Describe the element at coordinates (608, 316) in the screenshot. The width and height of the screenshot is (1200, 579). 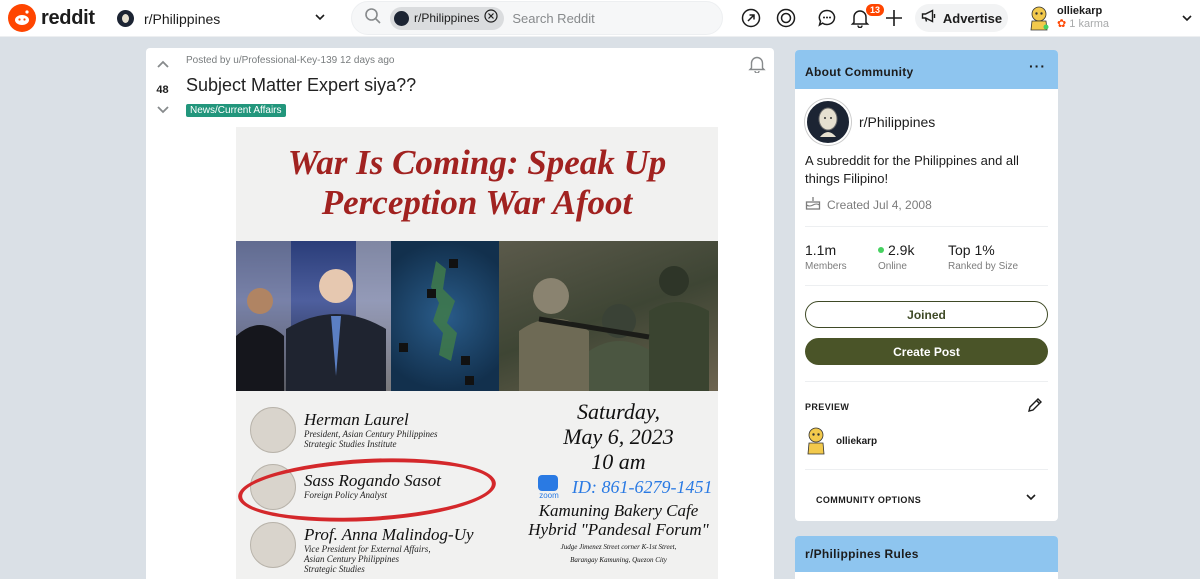
I see `poster-photo-soldiers` at that location.